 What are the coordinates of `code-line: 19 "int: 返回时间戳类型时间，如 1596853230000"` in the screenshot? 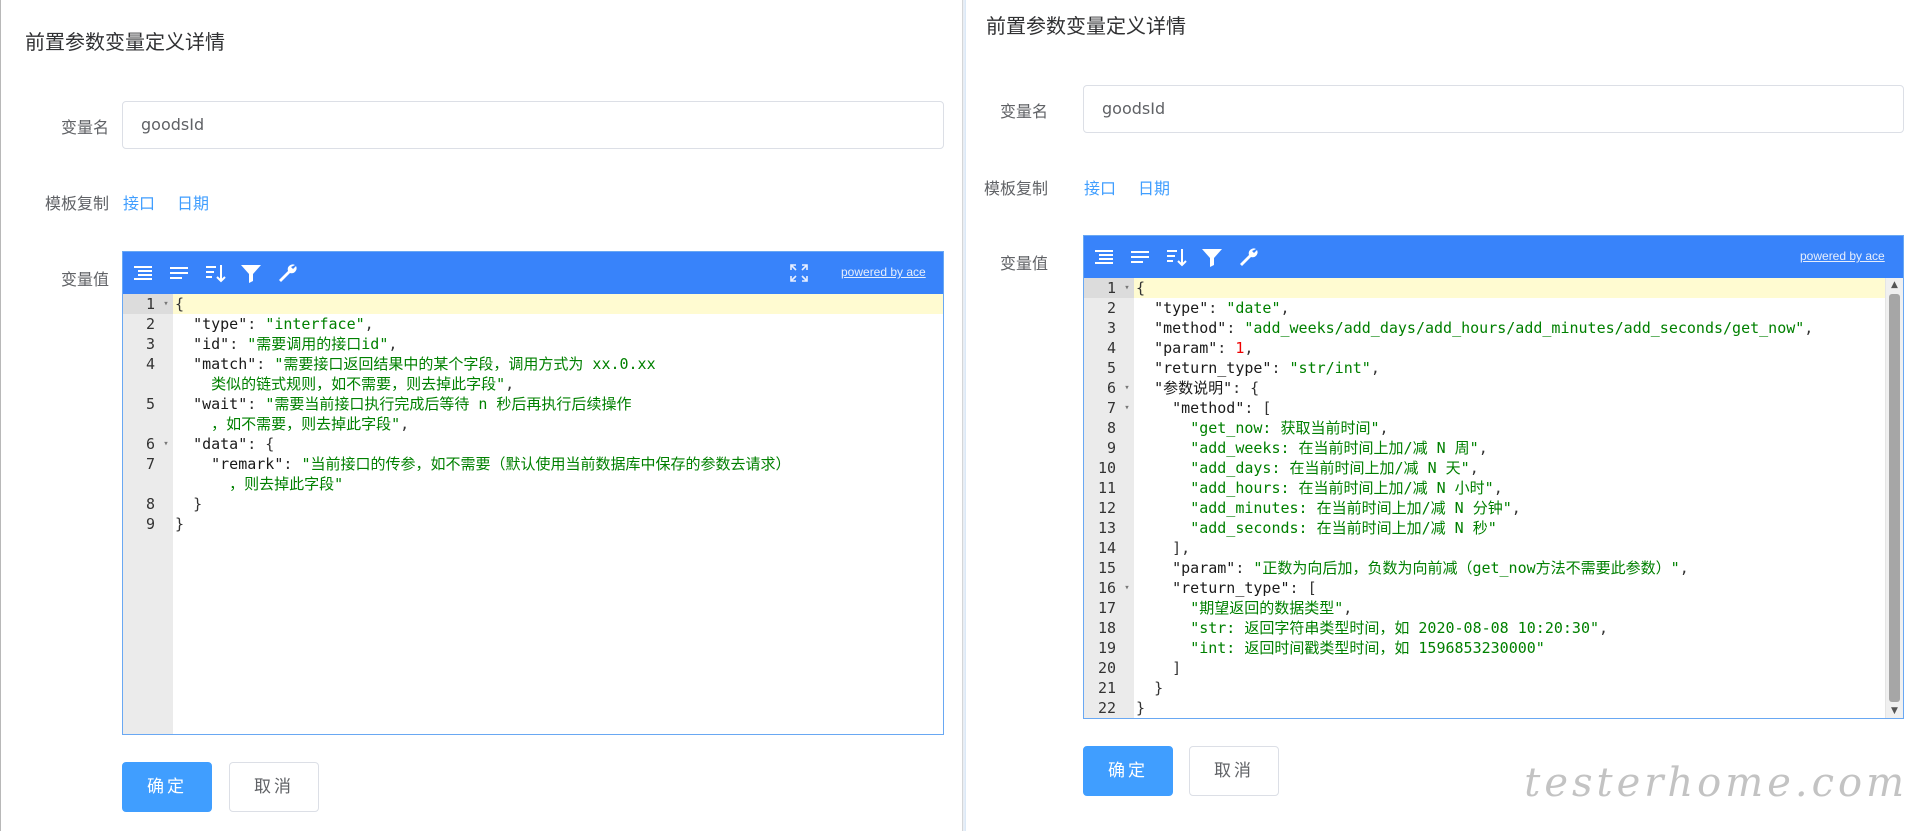 It's located at (1493, 648).